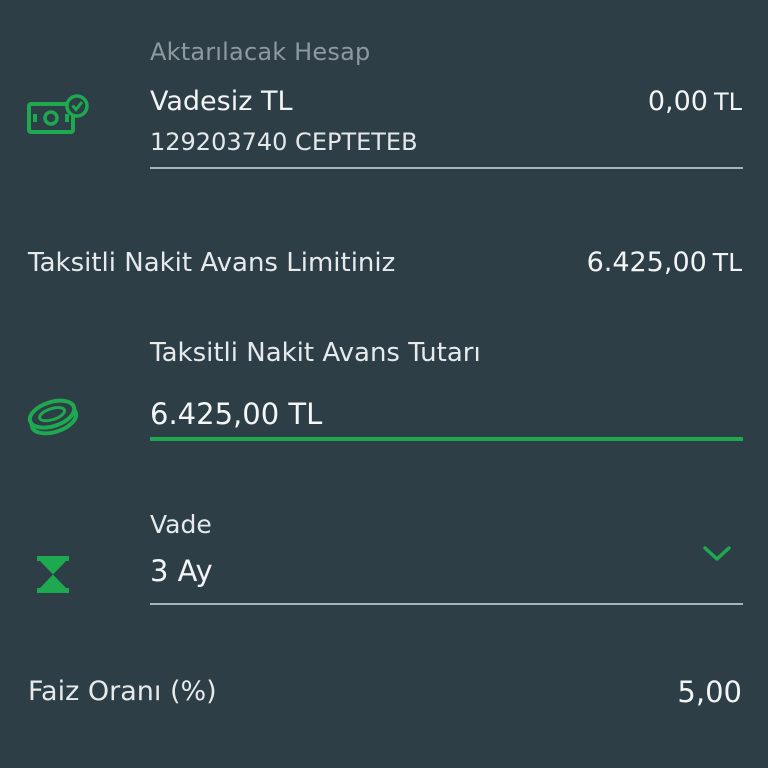 This screenshot has width=768, height=768. I want to click on money-check-icon, so click(58, 119).